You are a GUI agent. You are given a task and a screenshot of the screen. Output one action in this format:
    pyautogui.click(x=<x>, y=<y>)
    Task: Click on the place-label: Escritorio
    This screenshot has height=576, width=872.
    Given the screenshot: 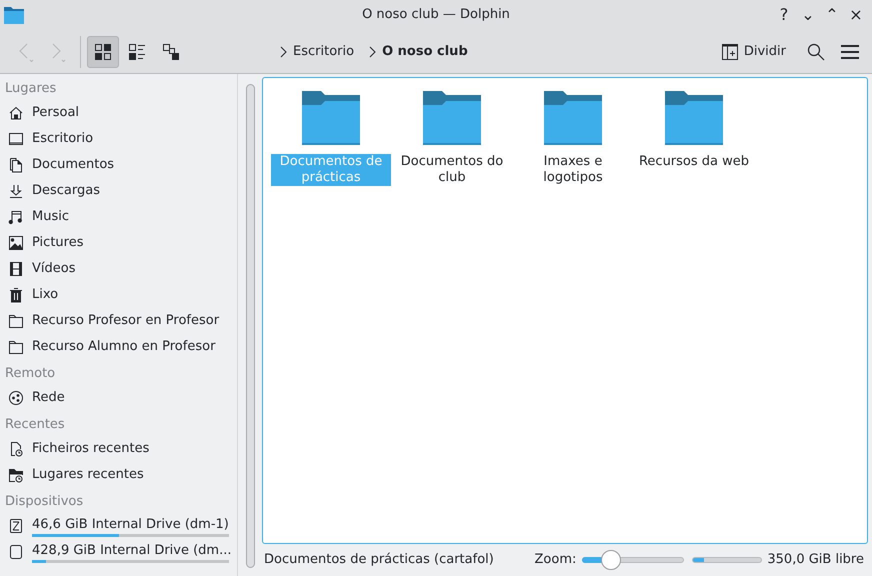 What is the action you would take?
    pyautogui.click(x=63, y=139)
    